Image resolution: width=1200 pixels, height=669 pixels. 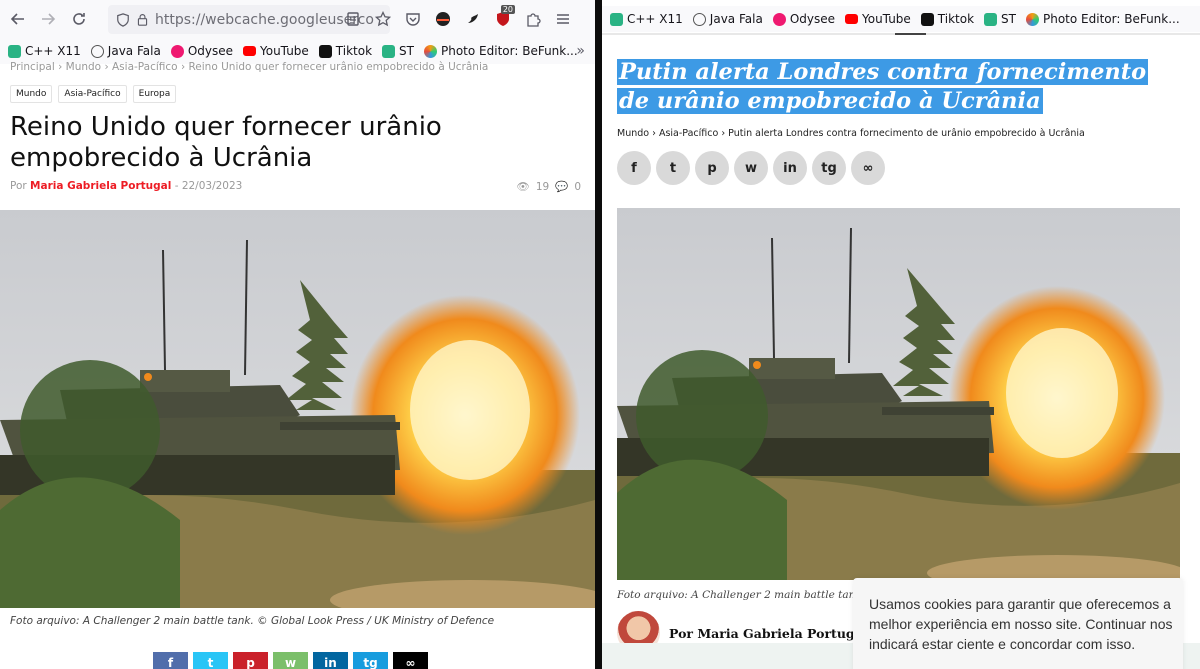 I want to click on arrow-left-icon, so click(x=17, y=19).